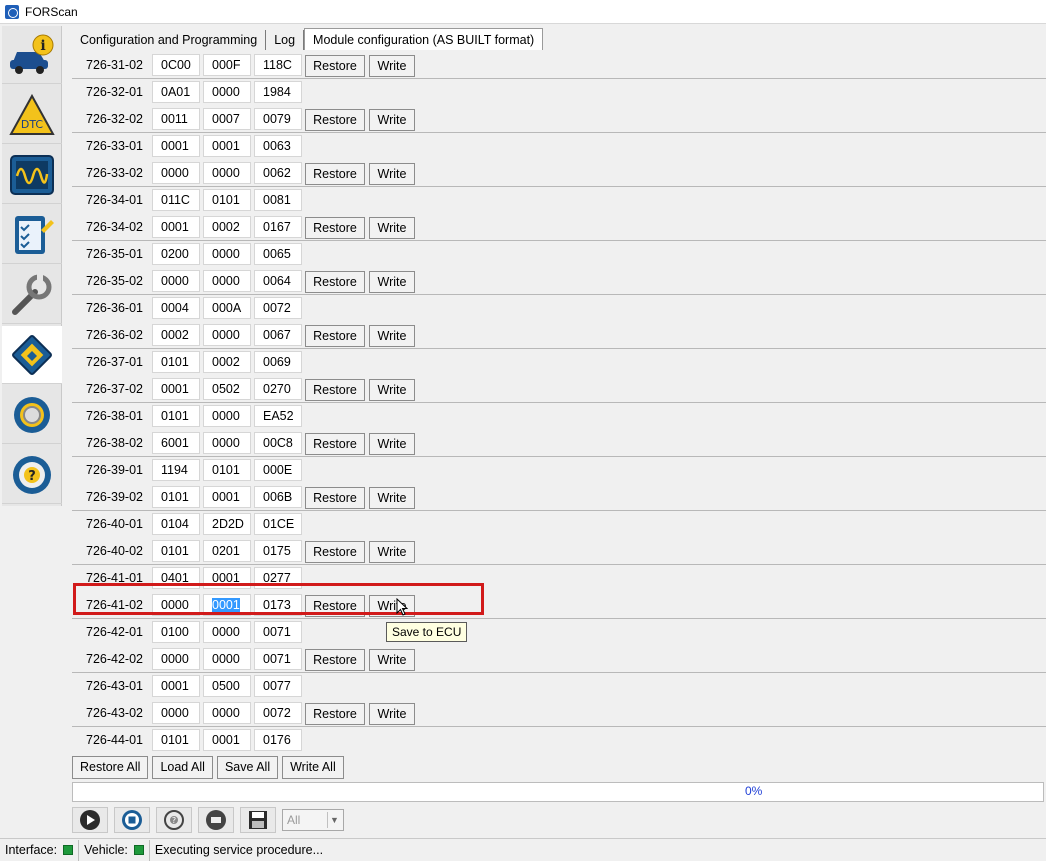 This screenshot has height=861, width=1046. I want to click on save-button, so click(258, 820).